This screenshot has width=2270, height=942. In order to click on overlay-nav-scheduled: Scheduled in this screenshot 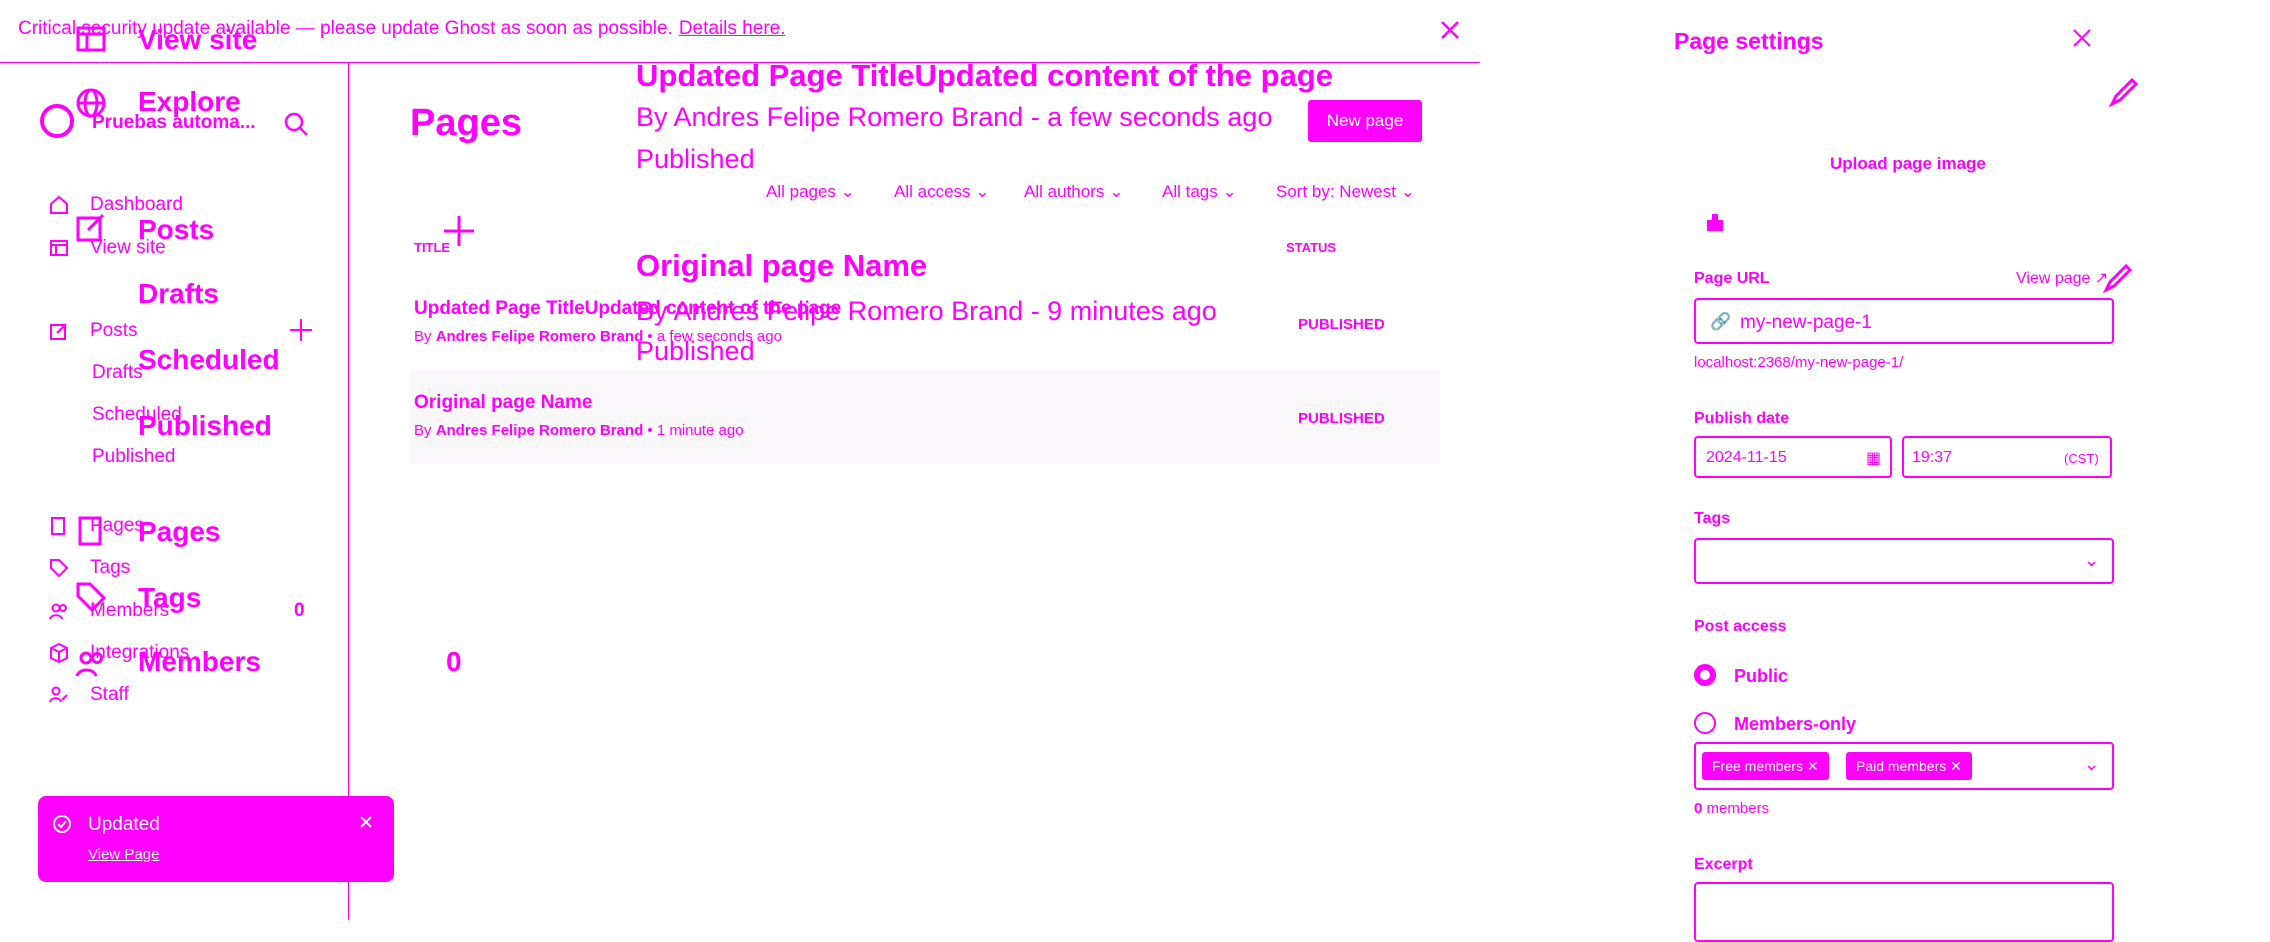, I will do `click(209, 360)`.